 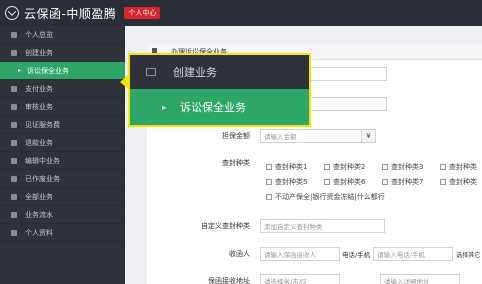 I want to click on callout-create-item: 创建业务, so click(x=219, y=72).